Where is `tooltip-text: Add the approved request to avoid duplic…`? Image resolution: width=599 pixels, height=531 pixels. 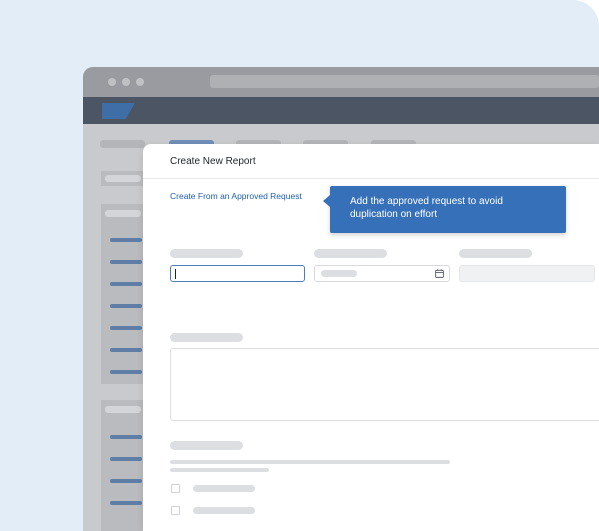
tooltip-text: Add the approved request to avoid duplic… is located at coordinates (426, 208).